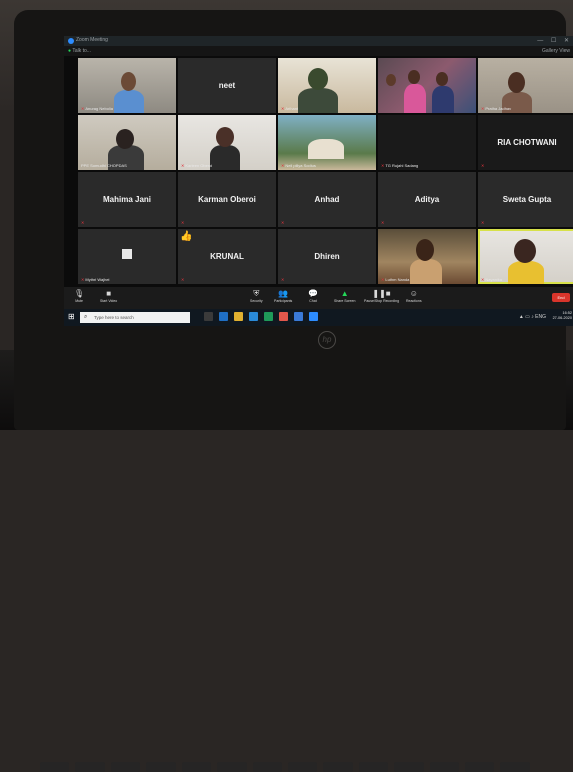  What do you see at coordinates (318, 41) in the screenshot?
I see `title-bar: Zoom Meeting — ☐ ✕` at bounding box center [318, 41].